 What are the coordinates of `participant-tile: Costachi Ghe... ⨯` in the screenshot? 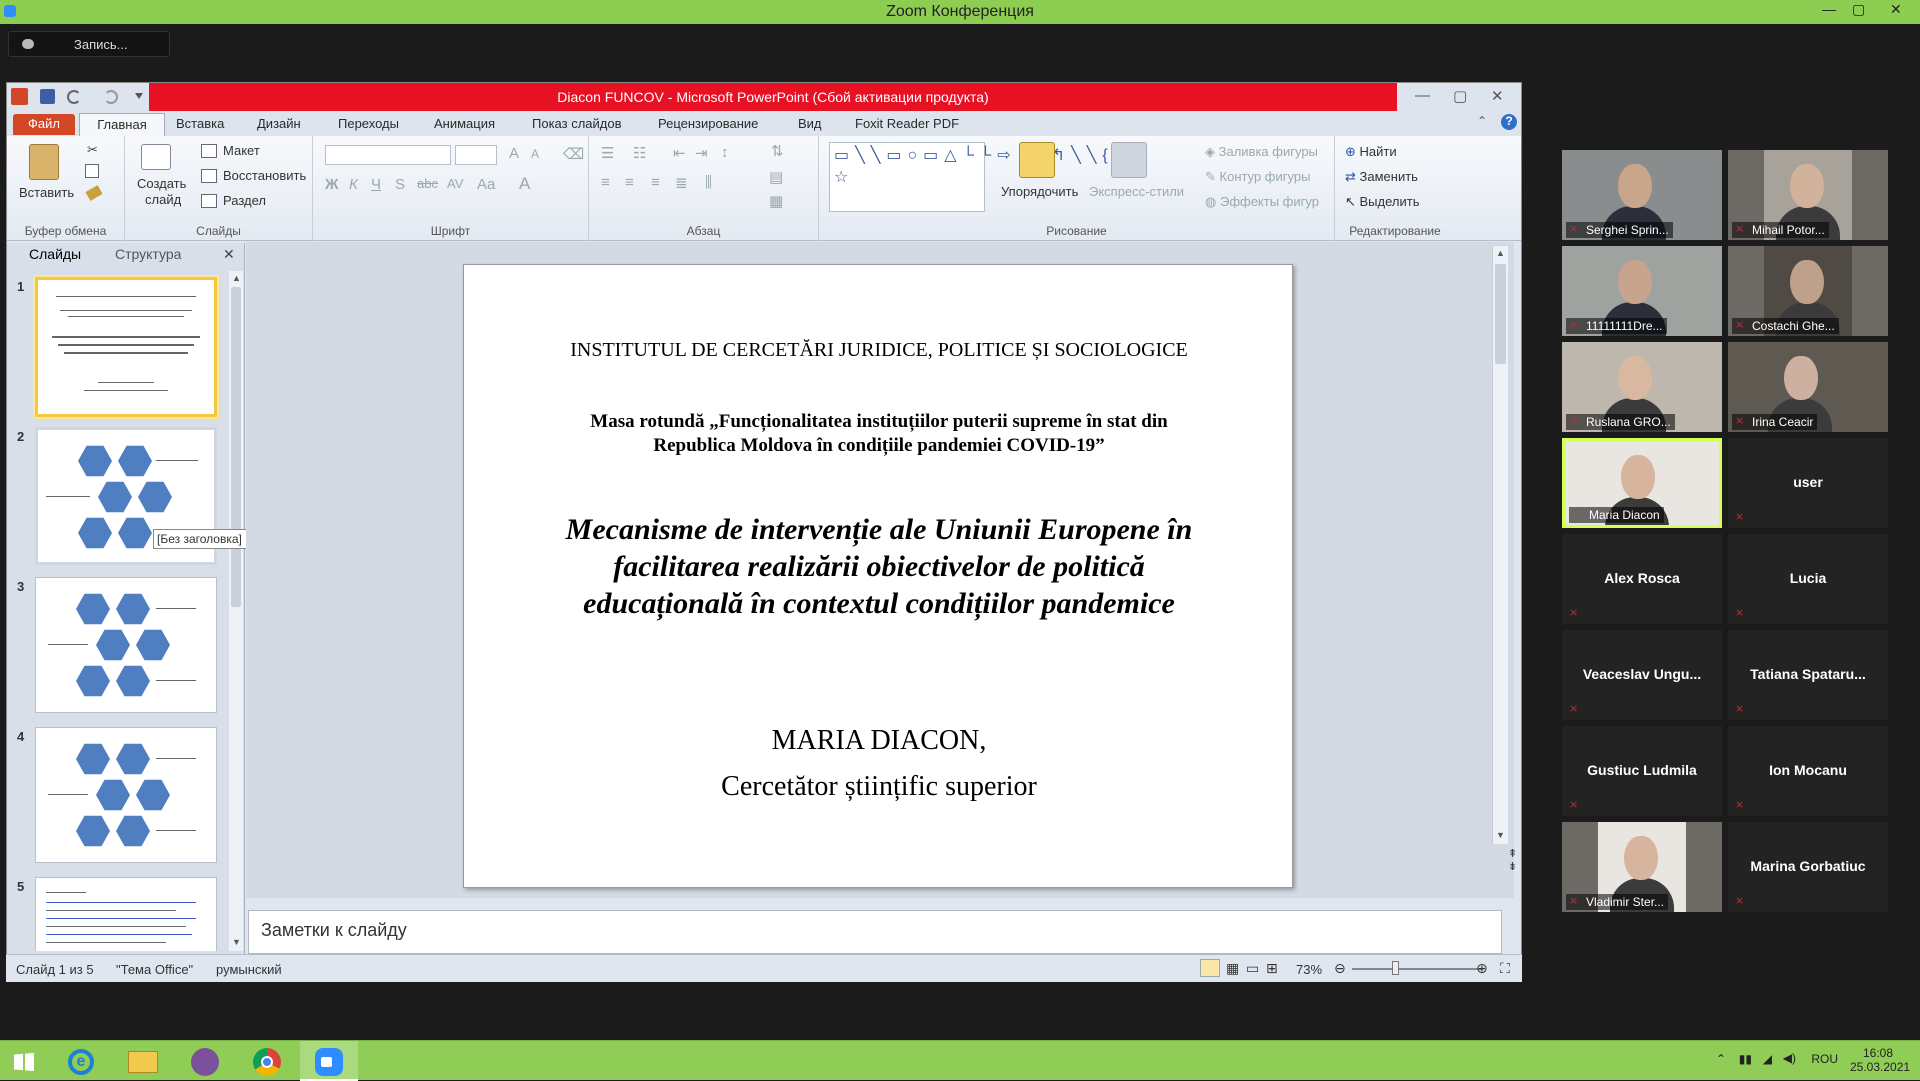 It's located at (1808, 291).